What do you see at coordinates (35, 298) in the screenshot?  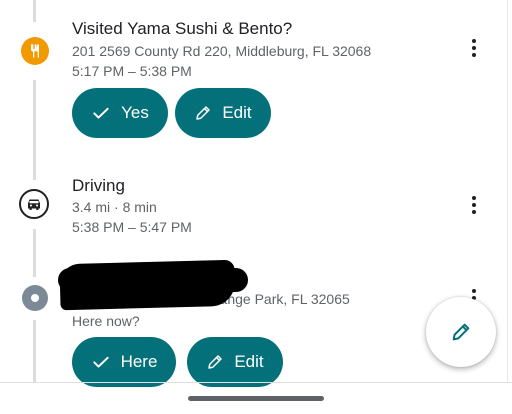 I see `location-dot-icon` at bounding box center [35, 298].